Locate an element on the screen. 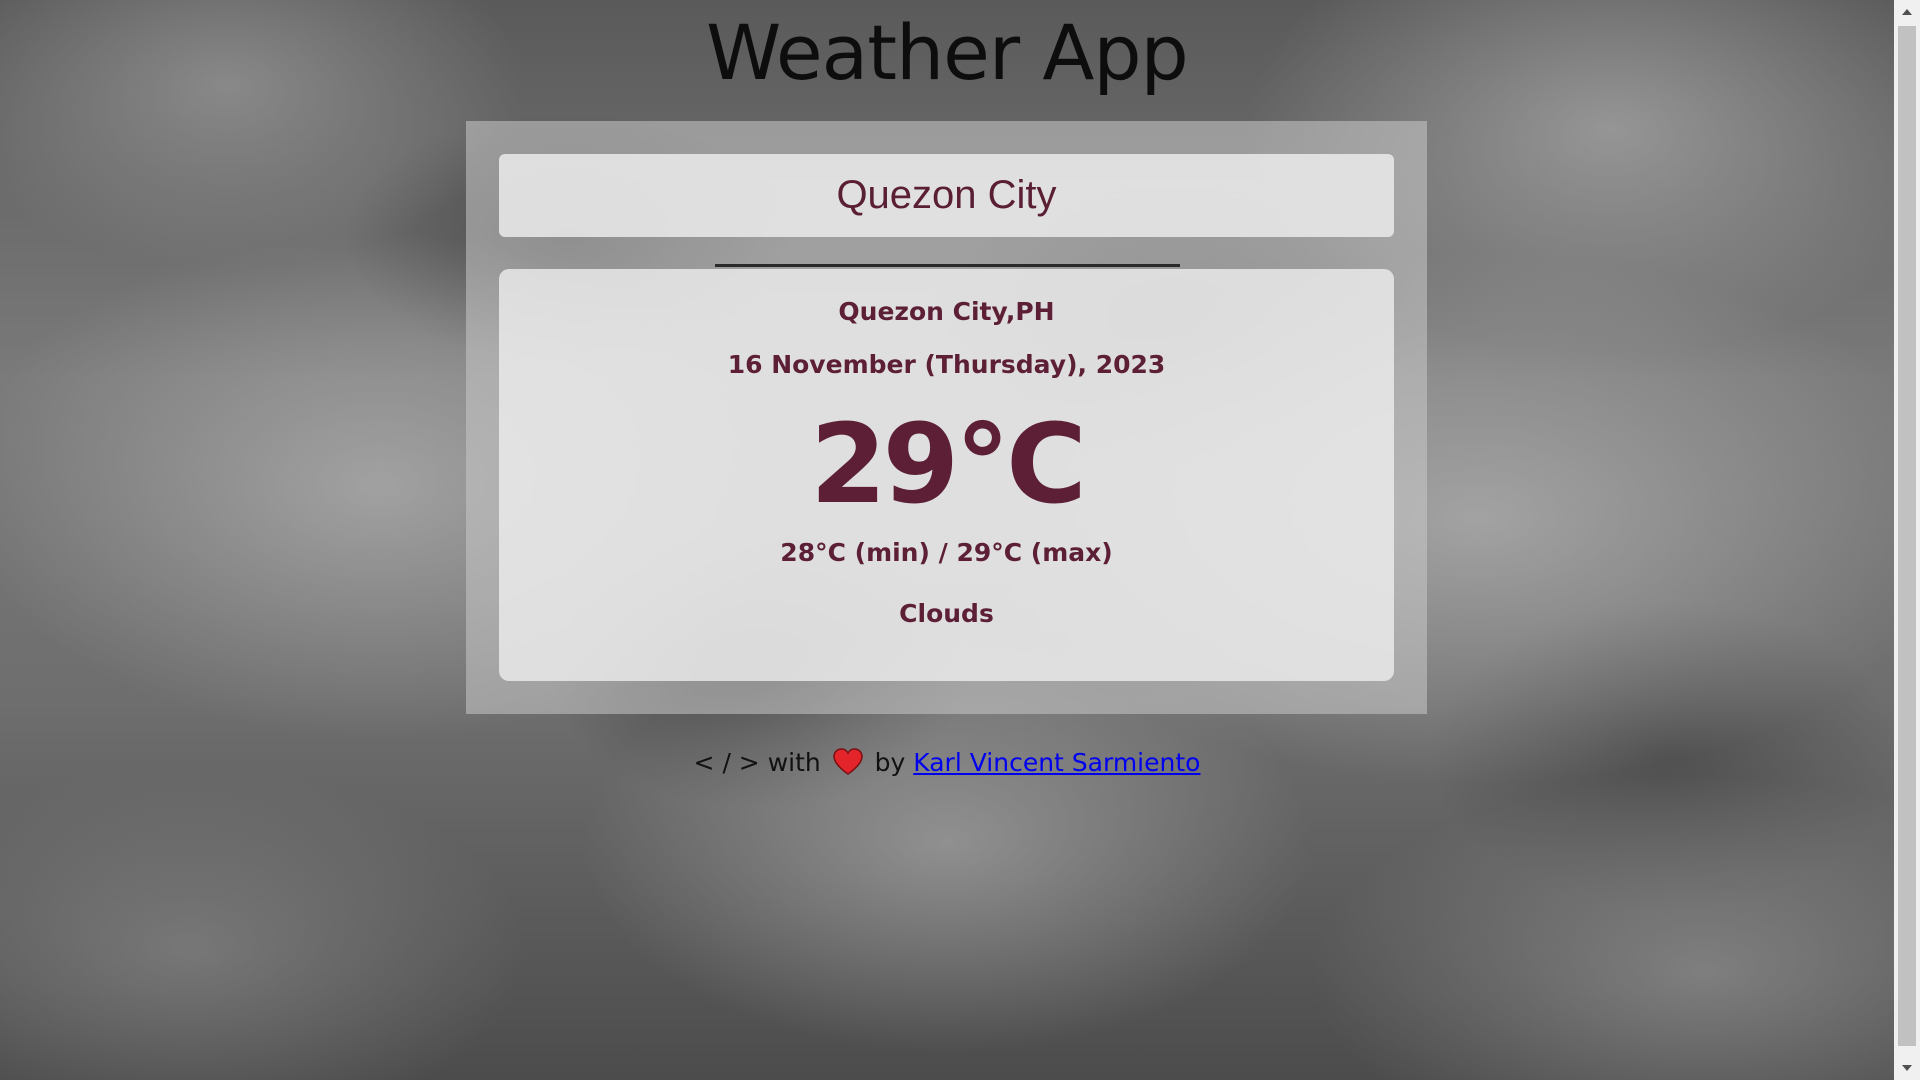 Image resolution: width=1920 pixels, height=1080 pixels. vertical-scrollbar is located at coordinates (1907, 540).